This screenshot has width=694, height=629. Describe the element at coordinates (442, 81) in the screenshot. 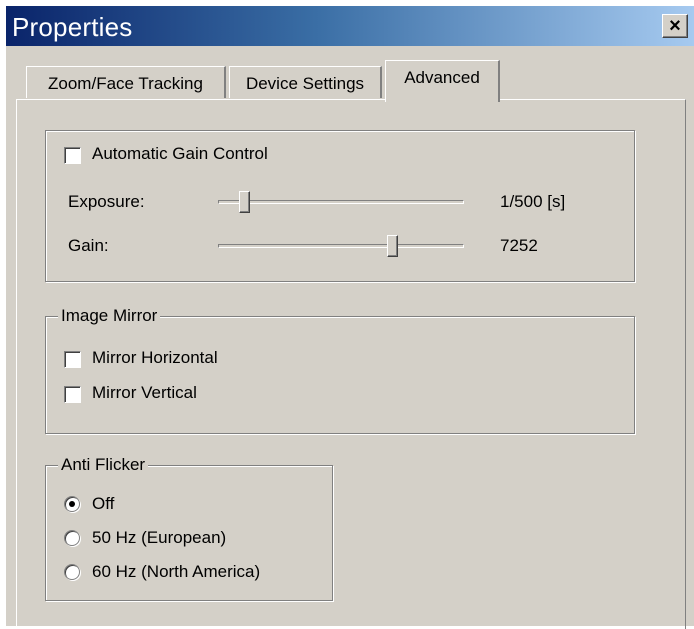

I see `tab-advanced: Advanced` at that location.